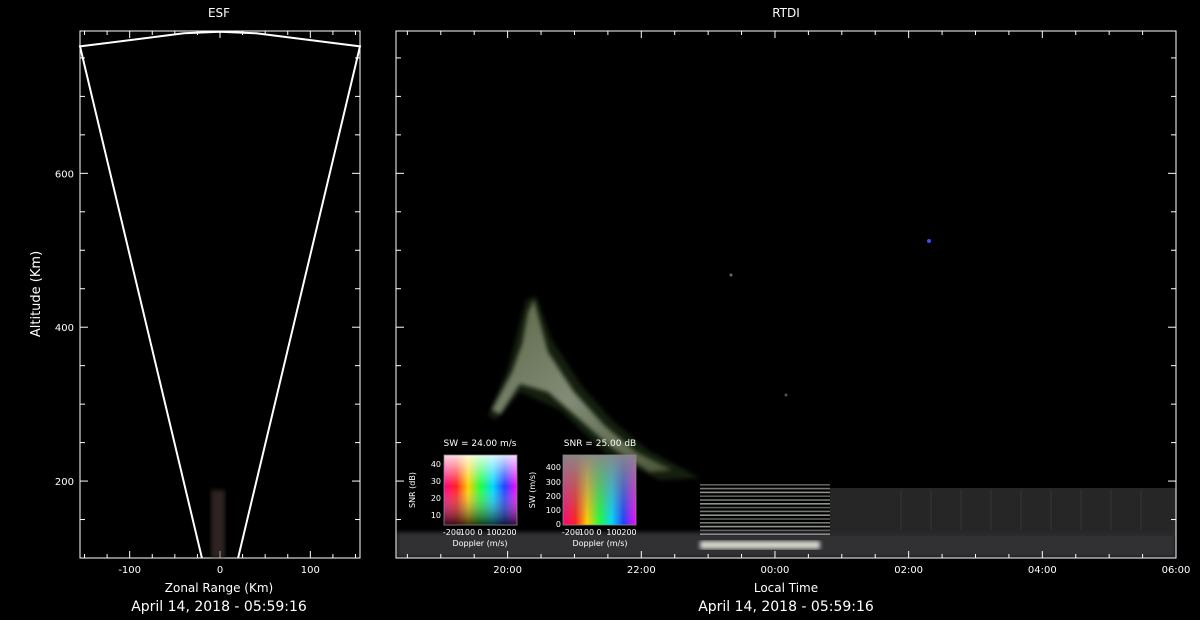 Image resolution: width=1200 pixels, height=620 pixels. I want to click on esf-y-tick-label: 400, so click(64, 328).